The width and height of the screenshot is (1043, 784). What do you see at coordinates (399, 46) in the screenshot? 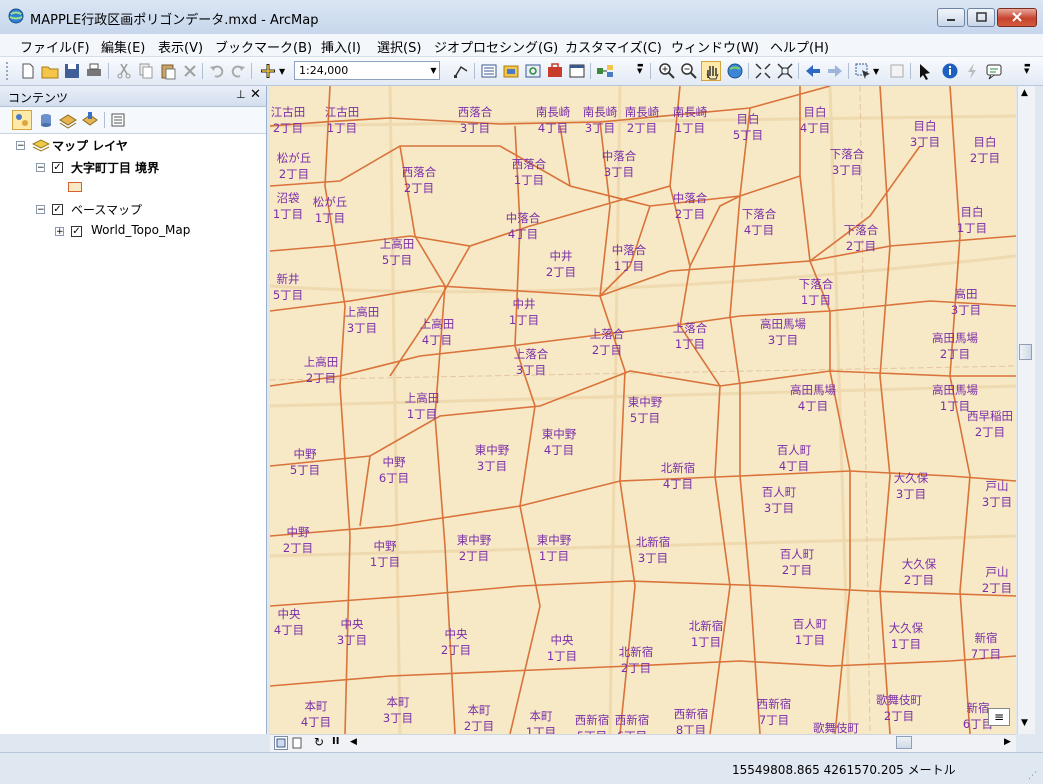
I see `menu-select: 選択(S)` at bounding box center [399, 46].